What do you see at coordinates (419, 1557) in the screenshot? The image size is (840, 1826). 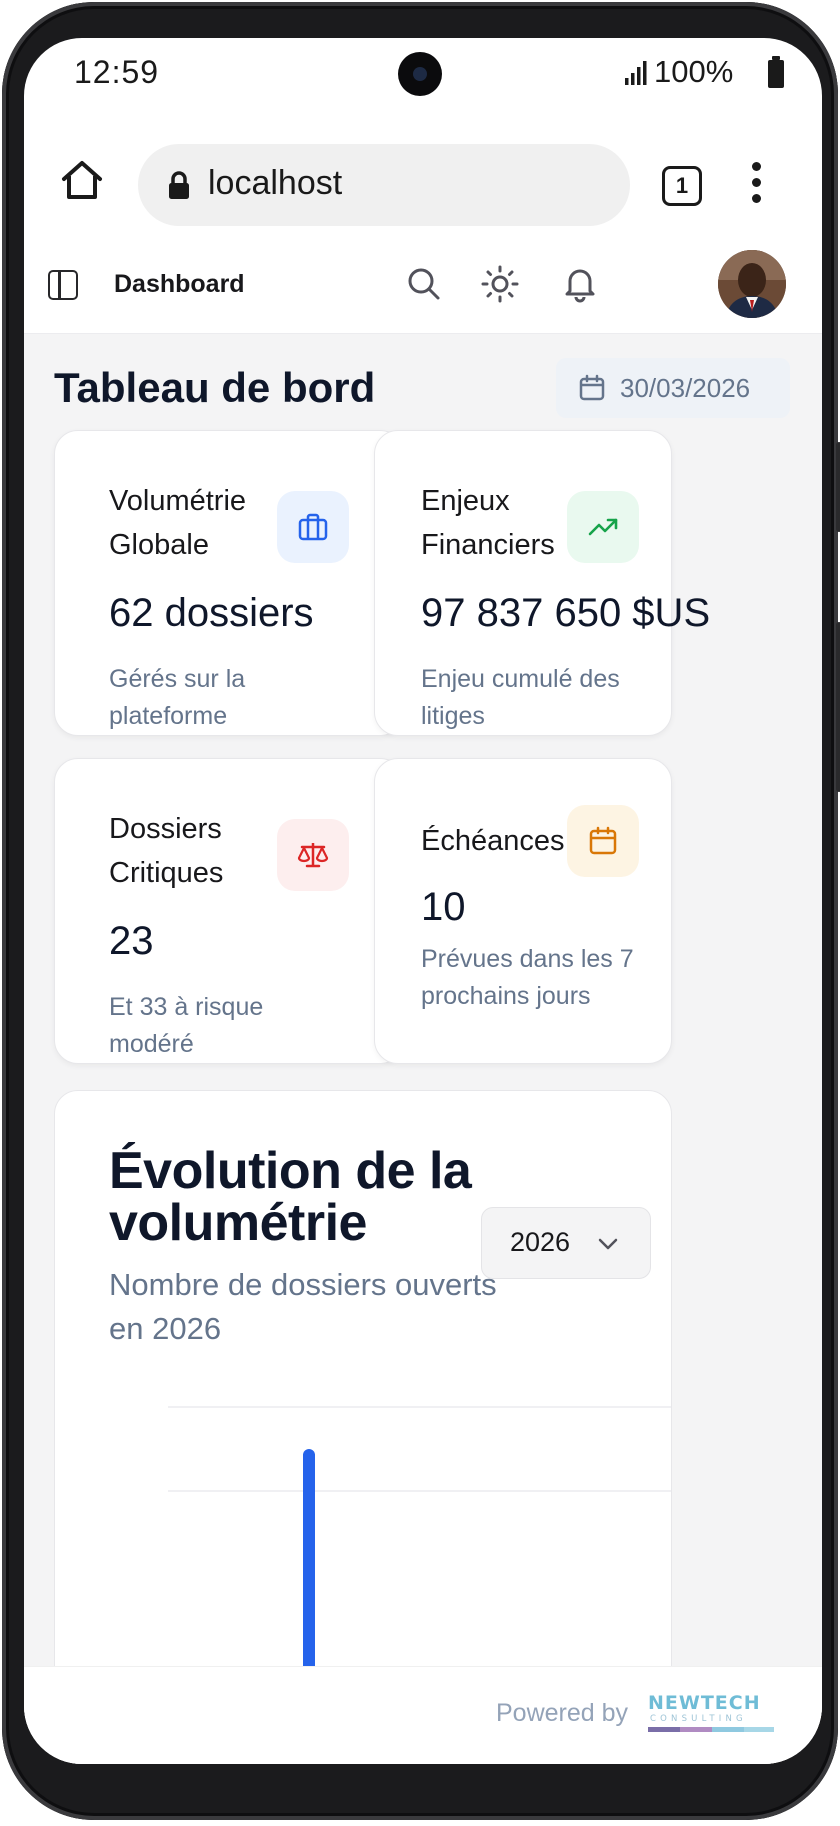 I see `chart-plot` at bounding box center [419, 1557].